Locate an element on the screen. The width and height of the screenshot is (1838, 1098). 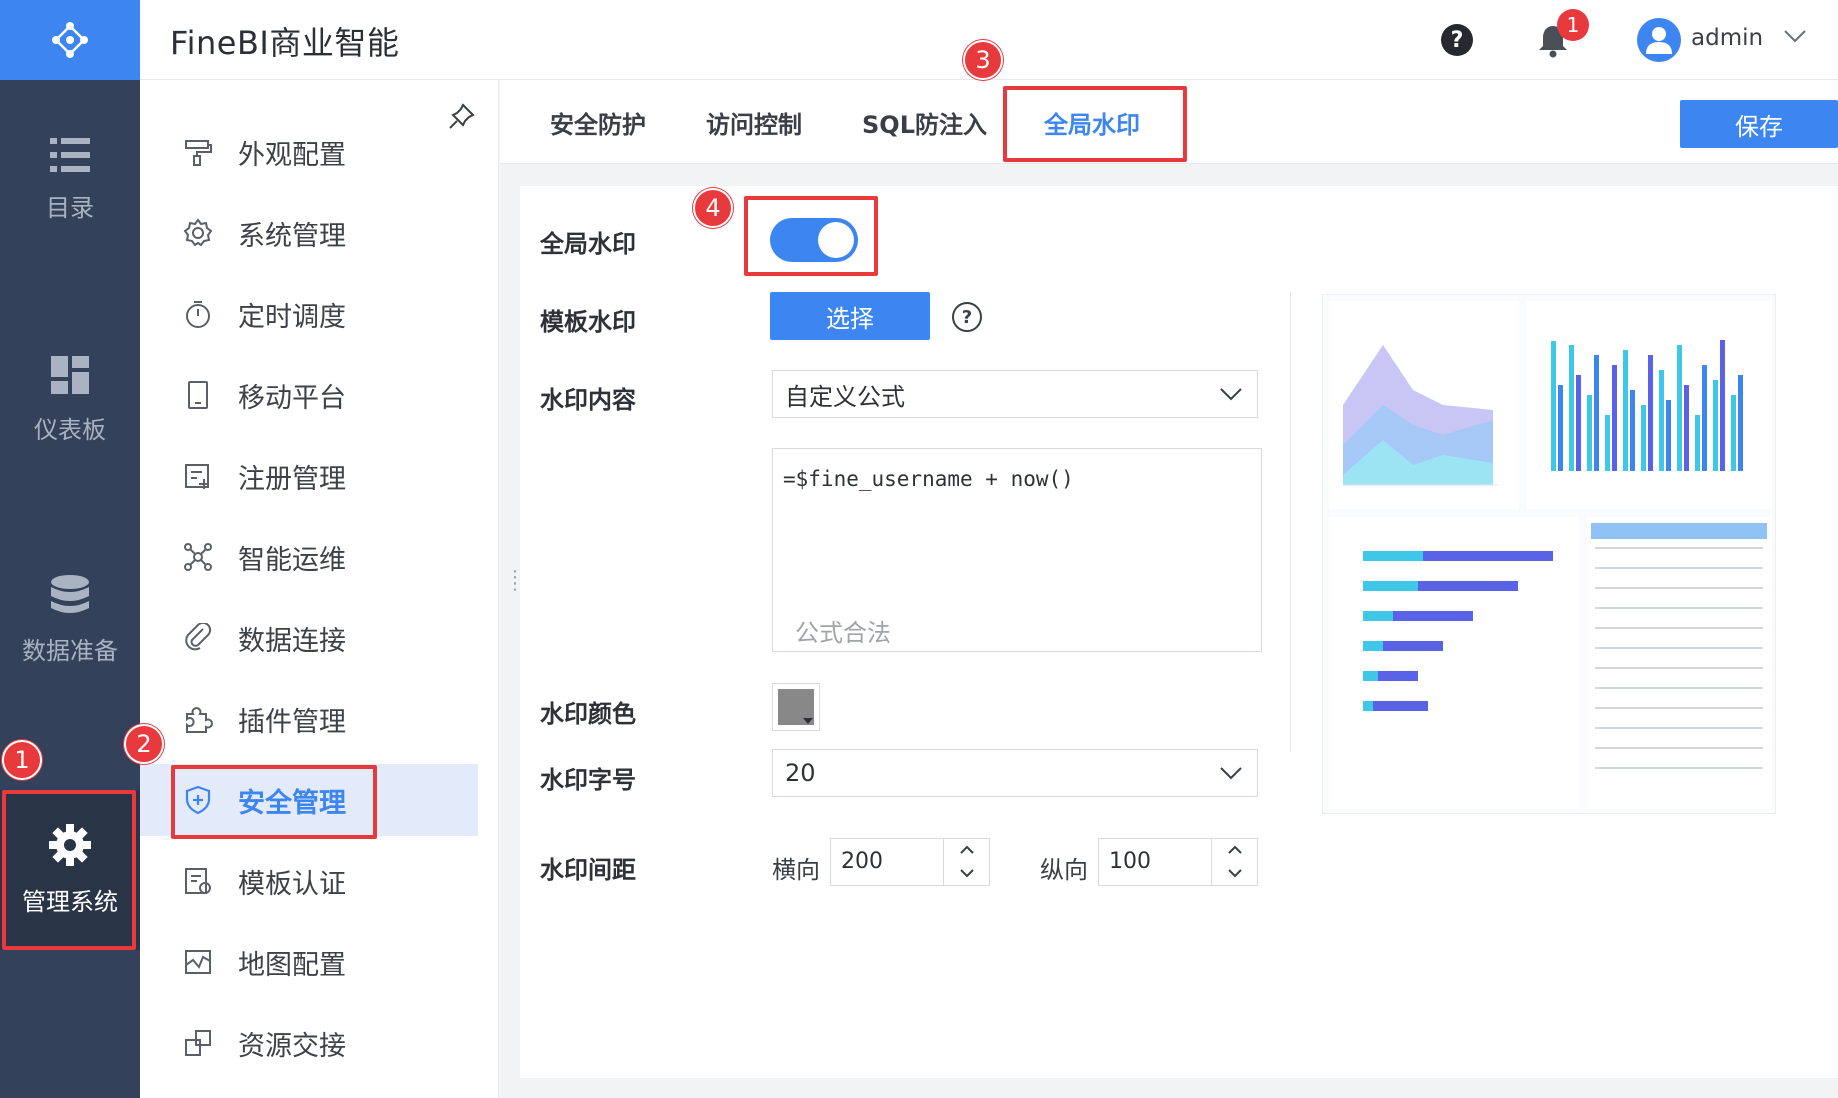
watermark-spacing-label: 水印间距 is located at coordinates (588, 870).